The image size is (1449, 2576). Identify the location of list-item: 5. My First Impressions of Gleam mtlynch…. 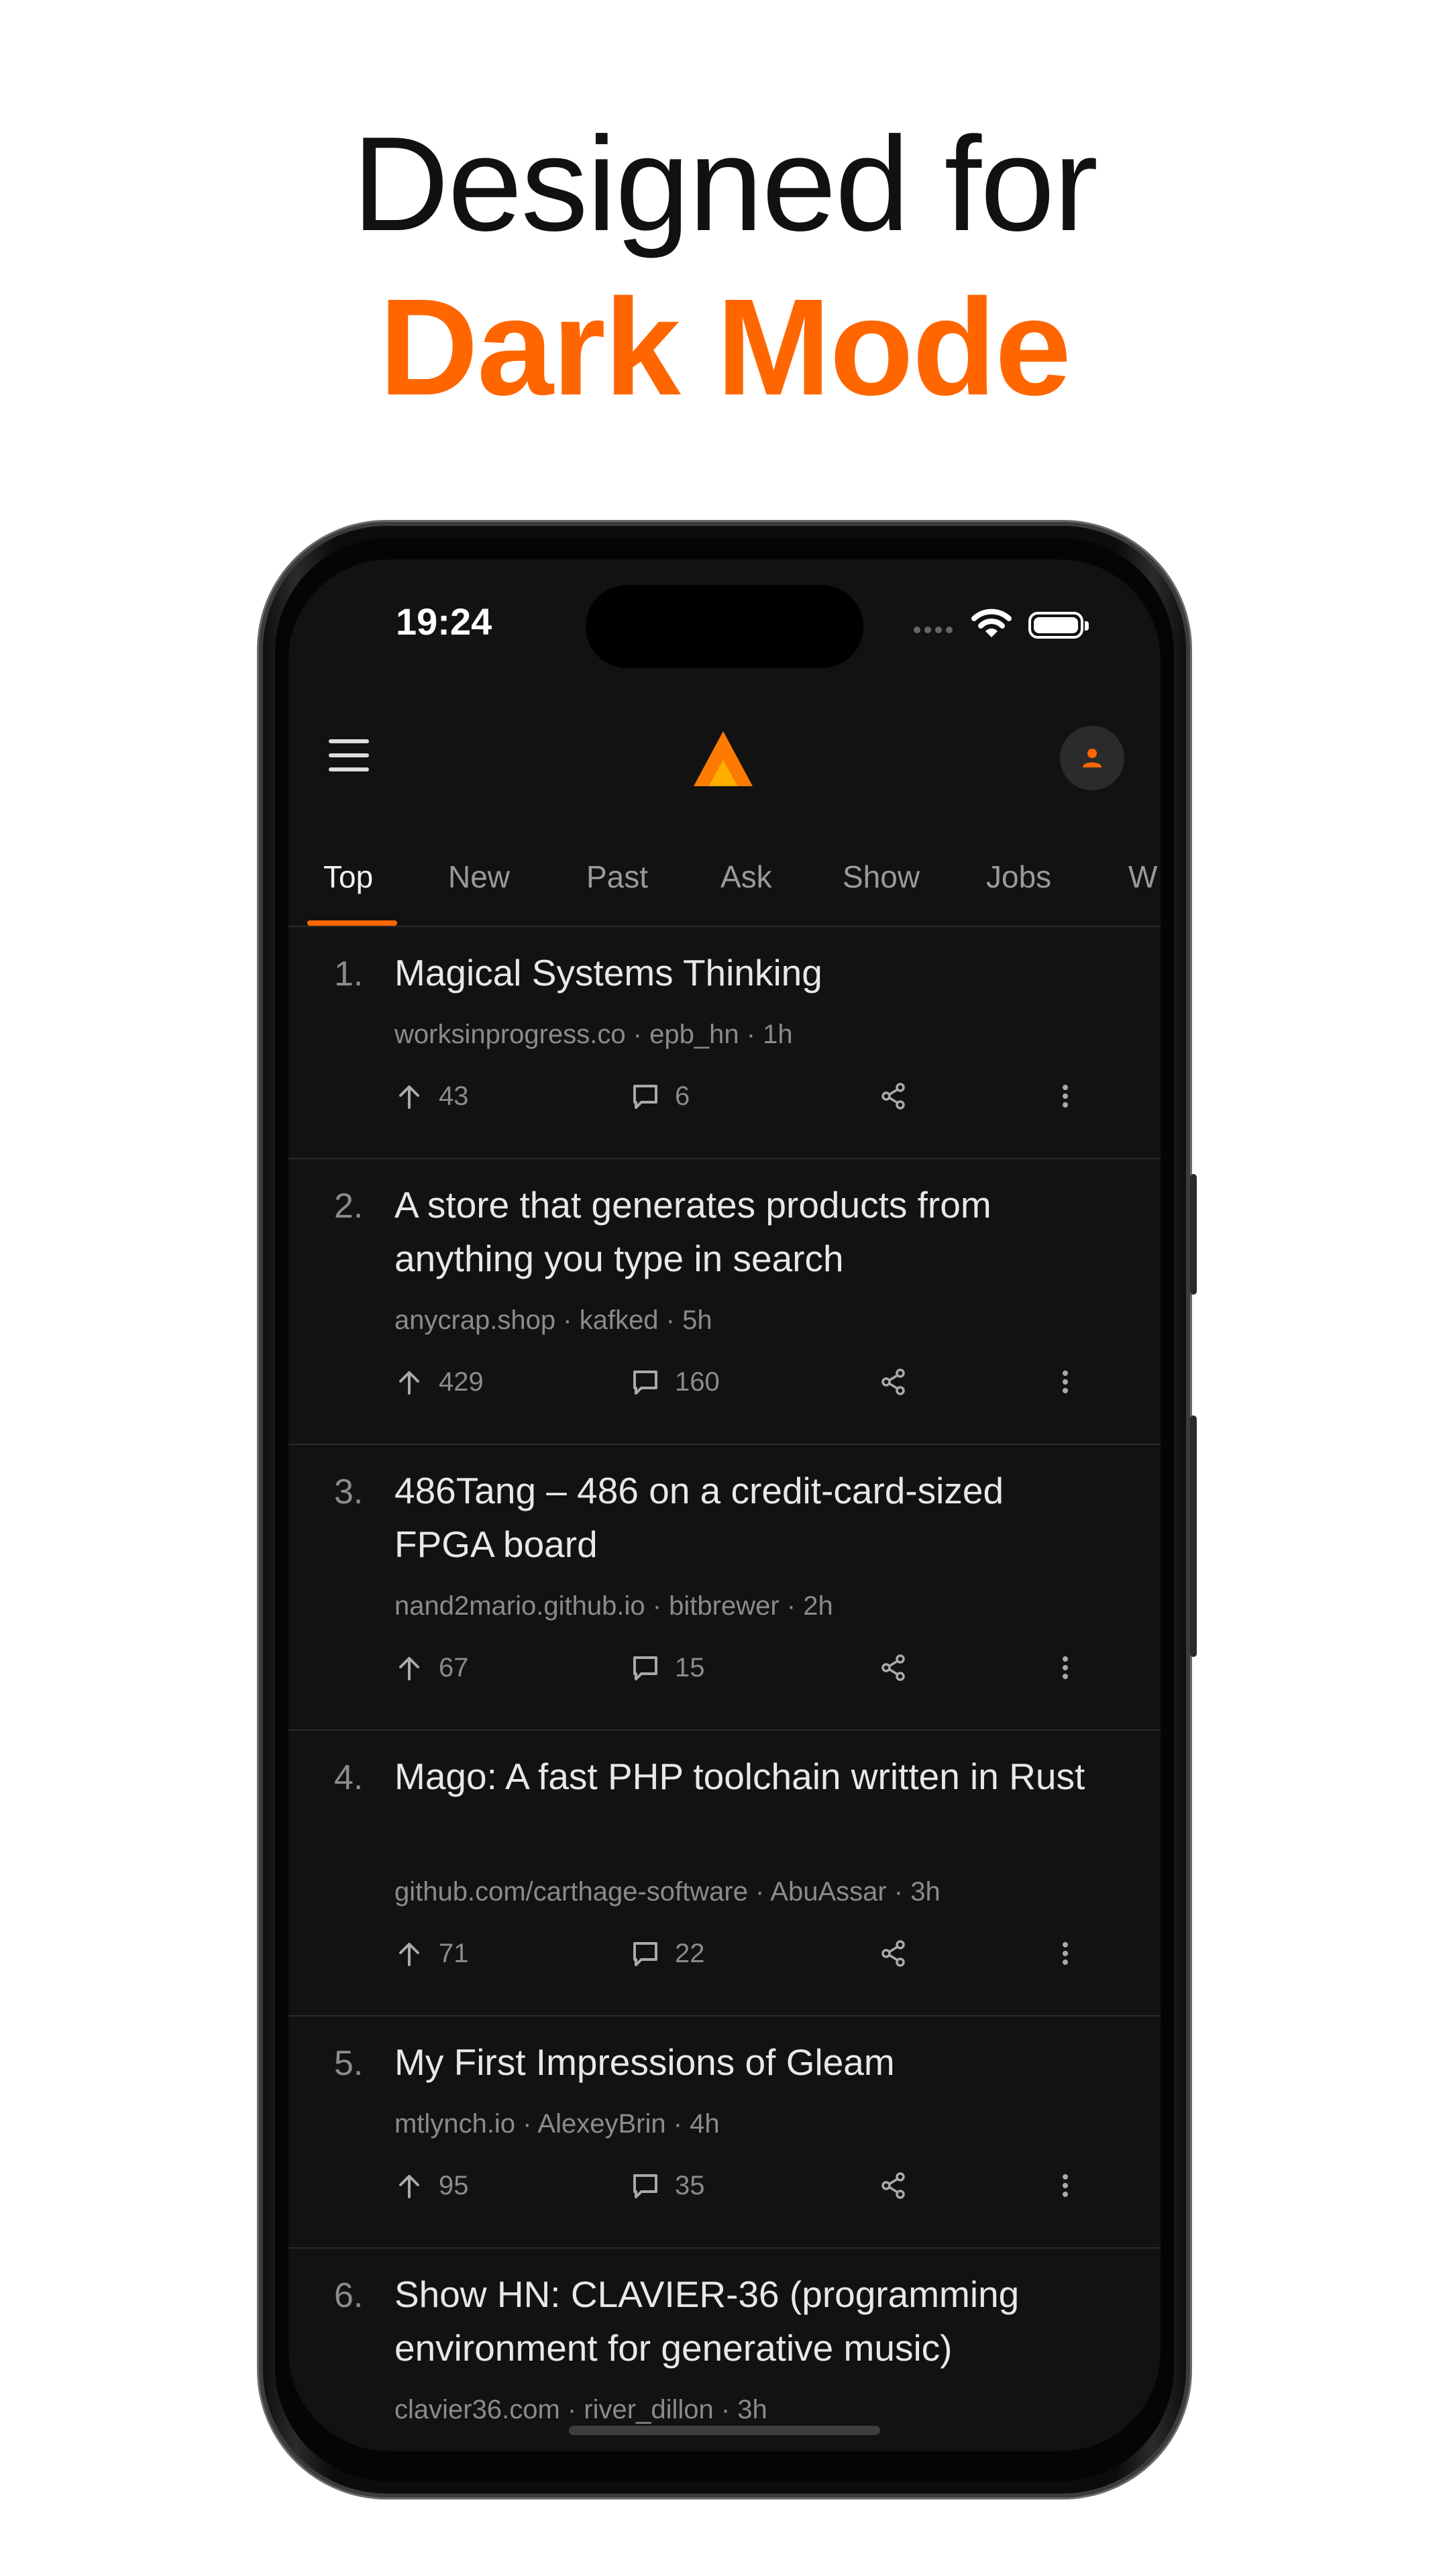
(724, 2132).